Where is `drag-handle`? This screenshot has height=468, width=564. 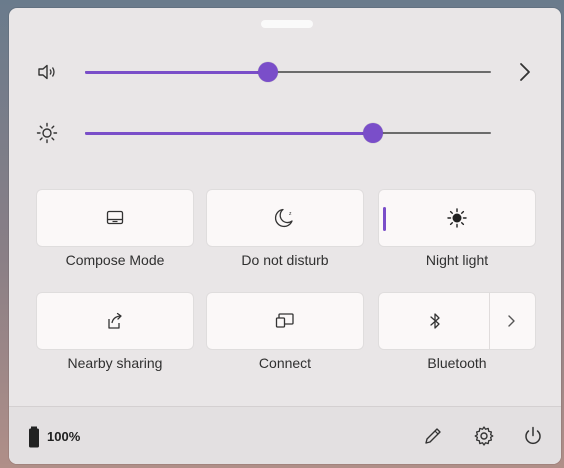 drag-handle is located at coordinates (287, 24).